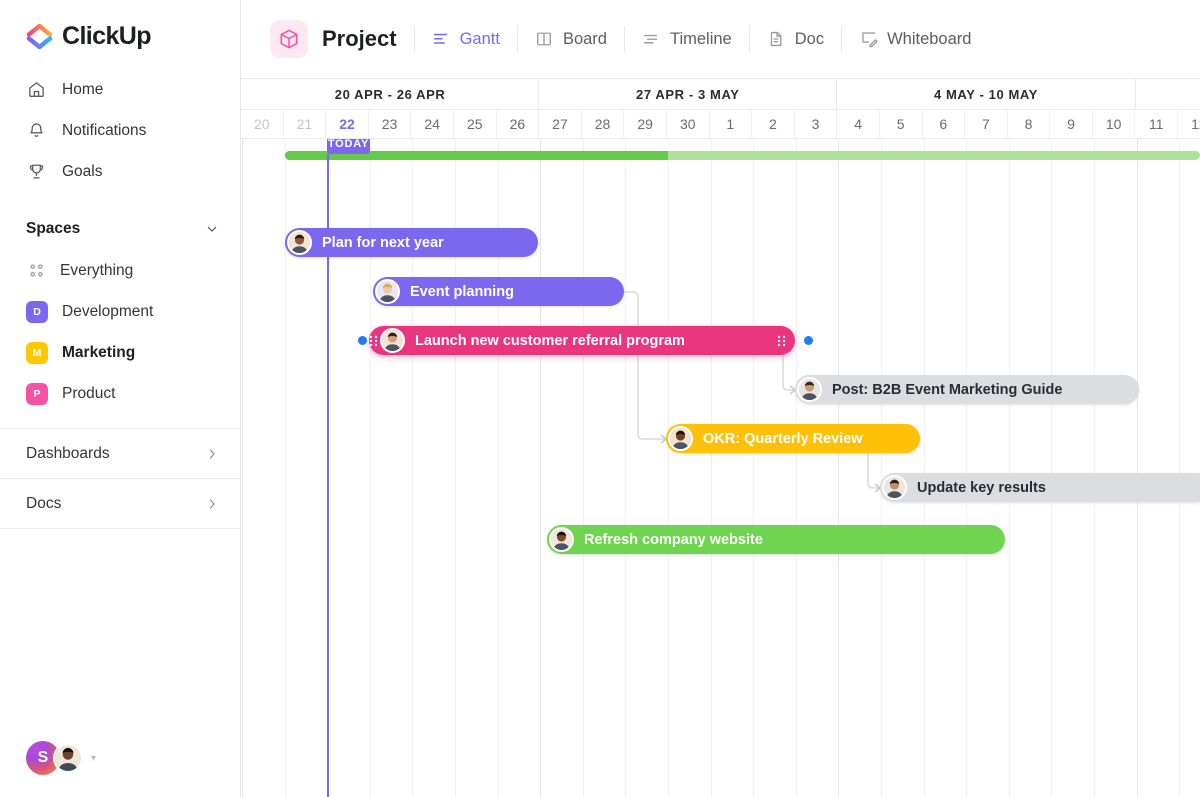 This screenshot has width=1200, height=797. What do you see at coordinates (795, 39) in the screenshot?
I see `tab-doc: Doc` at bounding box center [795, 39].